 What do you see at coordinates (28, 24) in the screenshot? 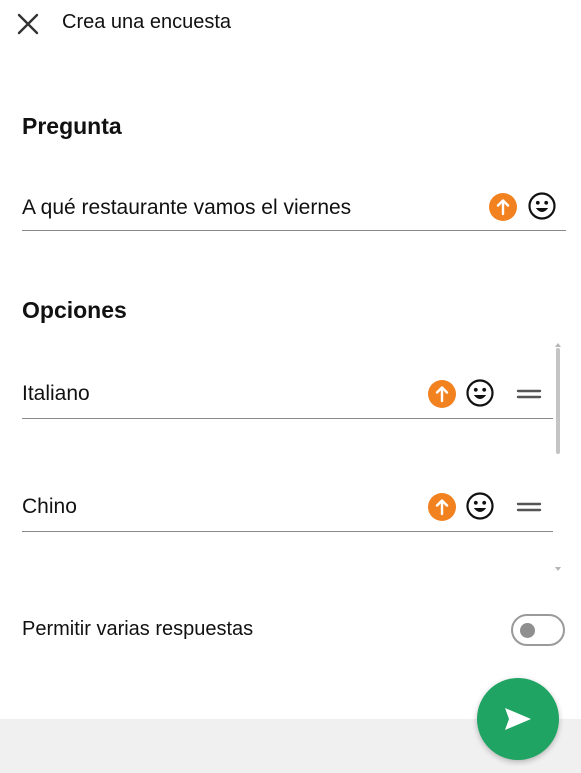
I see `close-icon` at bounding box center [28, 24].